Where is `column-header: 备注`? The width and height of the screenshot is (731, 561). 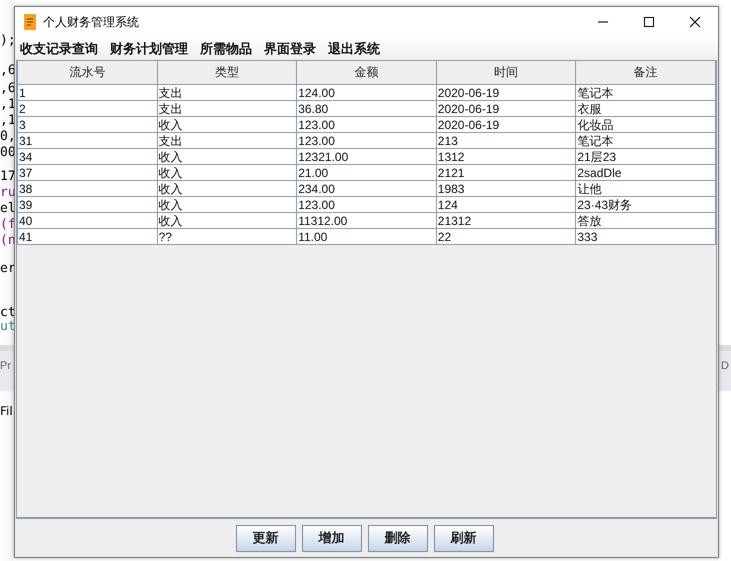
column-header: 备注 is located at coordinates (646, 72).